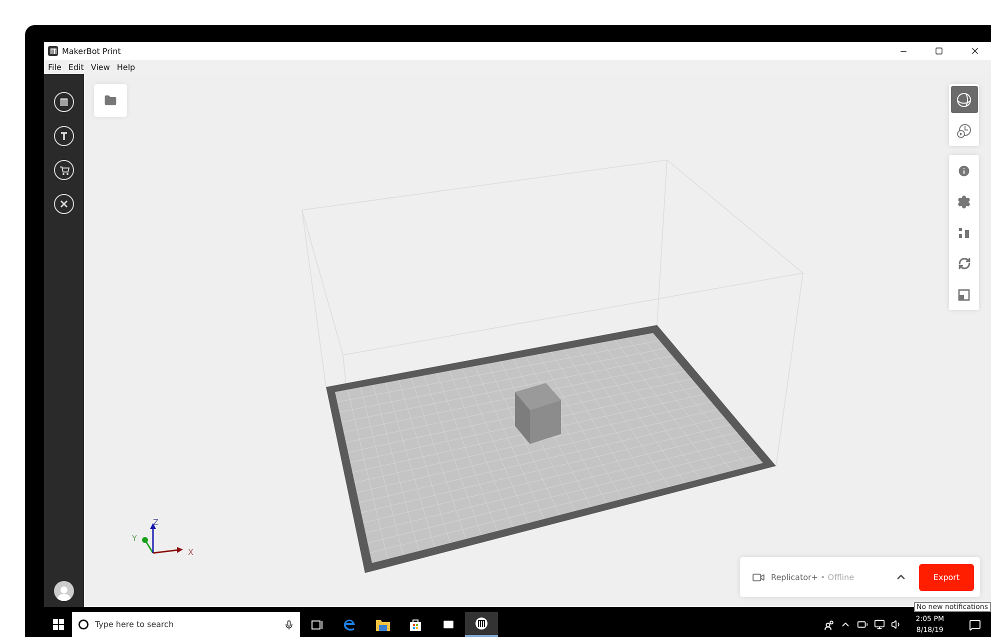 Image resolution: width=991 pixels, height=637 pixels. I want to click on makerbot-app-icon, so click(481, 624).